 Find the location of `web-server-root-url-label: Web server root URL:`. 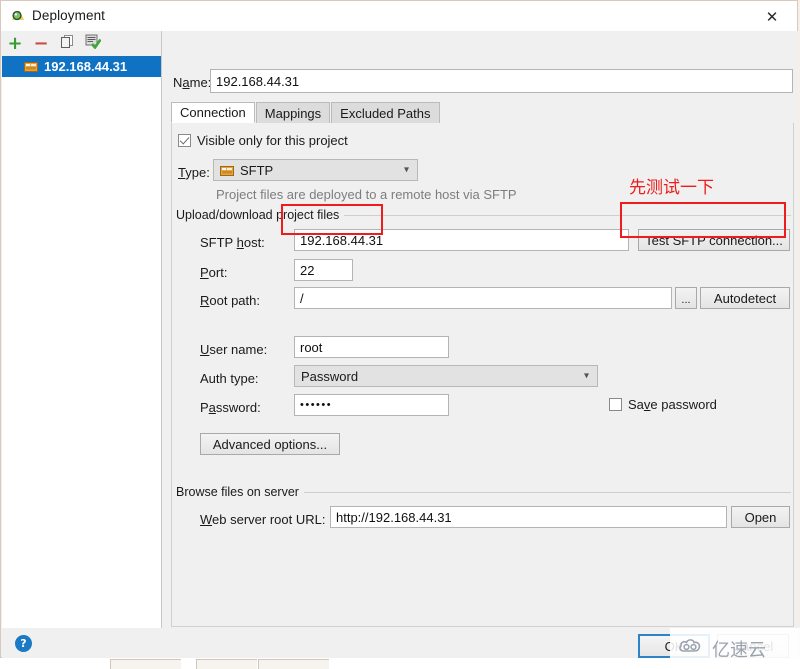

web-server-root-url-label: Web server root URL: is located at coordinates (263, 519).